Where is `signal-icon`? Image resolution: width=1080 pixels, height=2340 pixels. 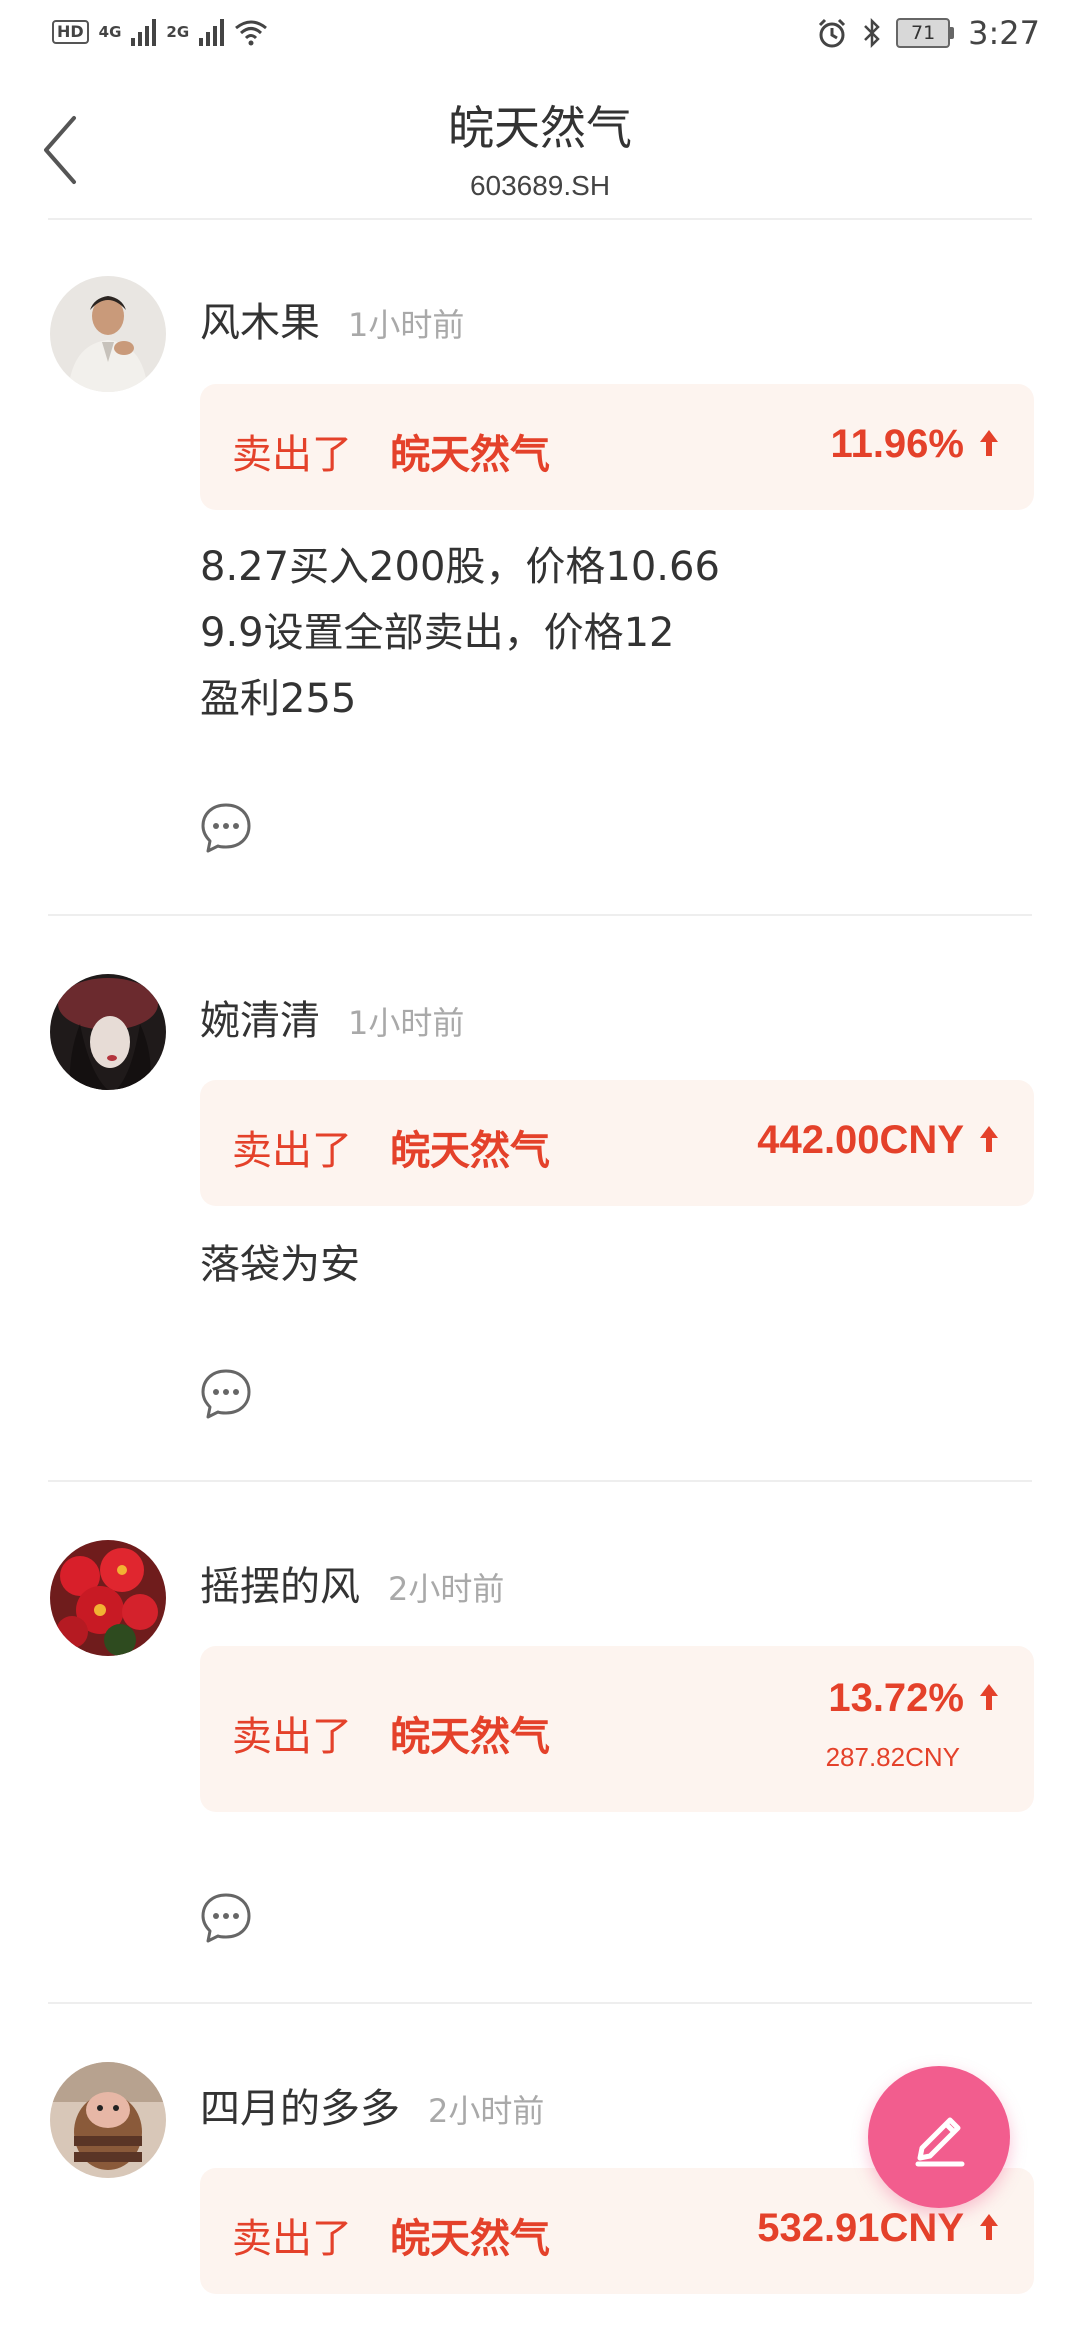 signal-icon is located at coordinates (144, 32).